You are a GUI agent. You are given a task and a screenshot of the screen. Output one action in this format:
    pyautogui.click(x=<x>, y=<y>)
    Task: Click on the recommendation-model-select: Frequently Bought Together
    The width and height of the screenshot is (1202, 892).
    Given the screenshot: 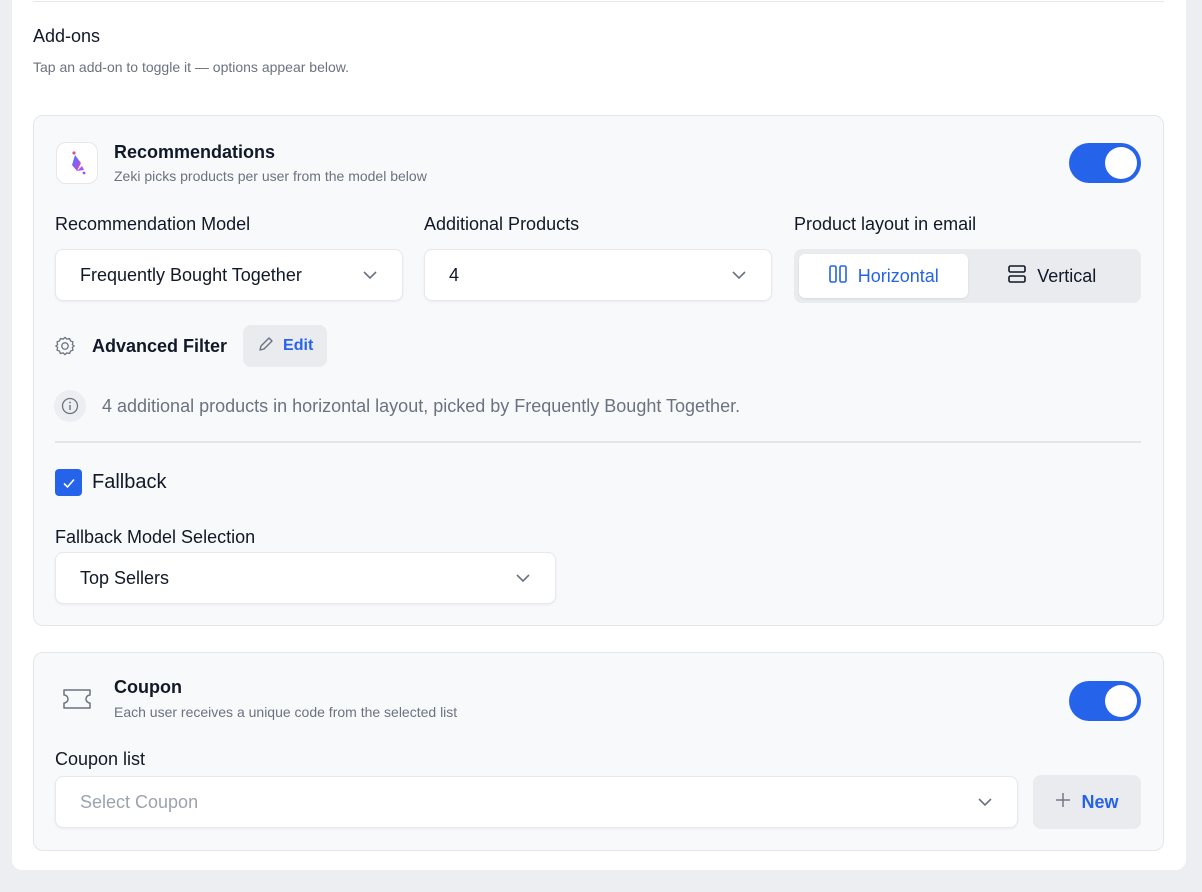 What is the action you would take?
    pyautogui.click(x=229, y=275)
    